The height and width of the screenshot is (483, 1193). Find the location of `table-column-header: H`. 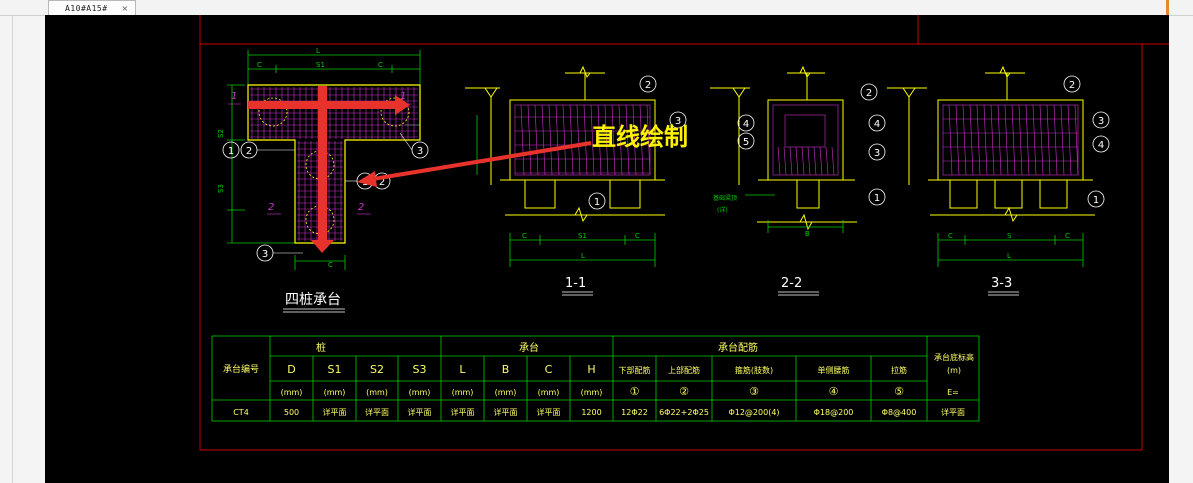

table-column-header: H is located at coordinates (591, 369).